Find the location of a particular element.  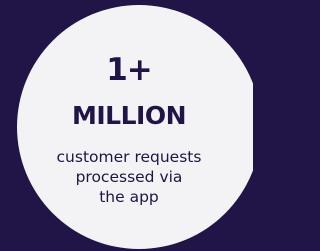

stat-unit: MILLION is located at coordinates (129, 115).